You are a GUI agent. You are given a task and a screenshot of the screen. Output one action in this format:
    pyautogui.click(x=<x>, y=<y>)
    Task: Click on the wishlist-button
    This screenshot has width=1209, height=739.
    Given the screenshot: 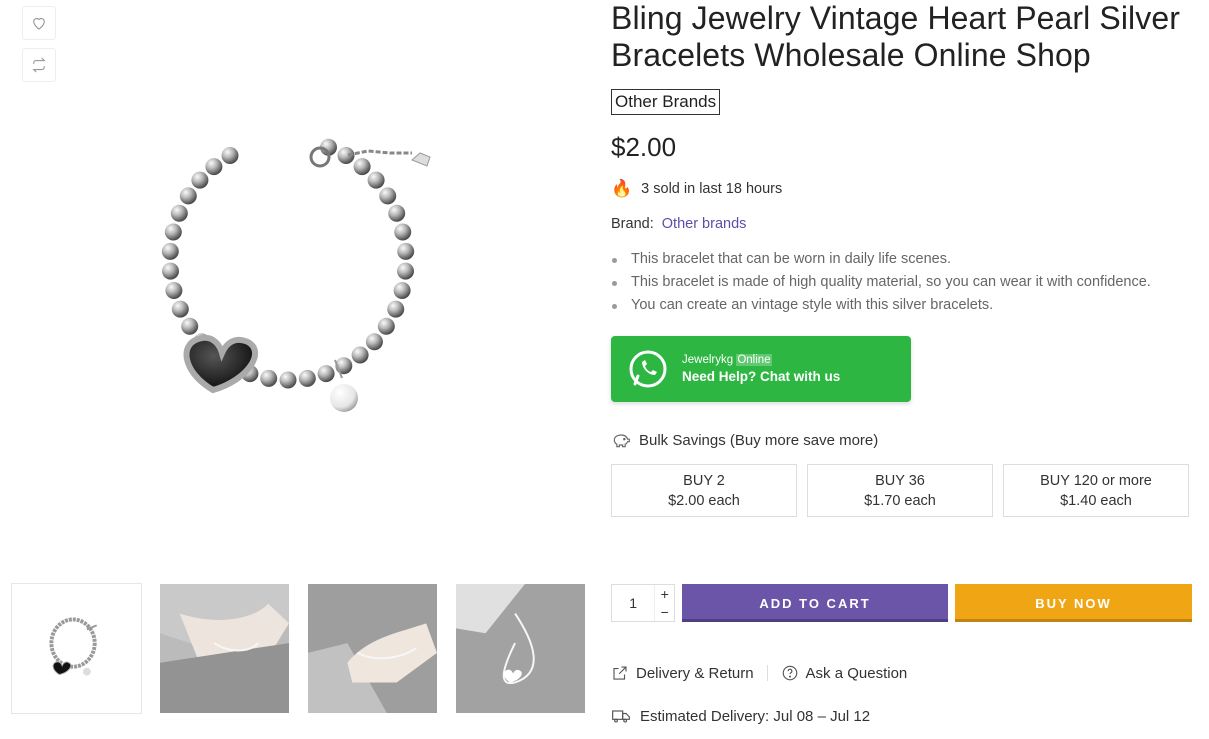 What is the action you would take?
    pyautogui.click(x=39, y=23)
    